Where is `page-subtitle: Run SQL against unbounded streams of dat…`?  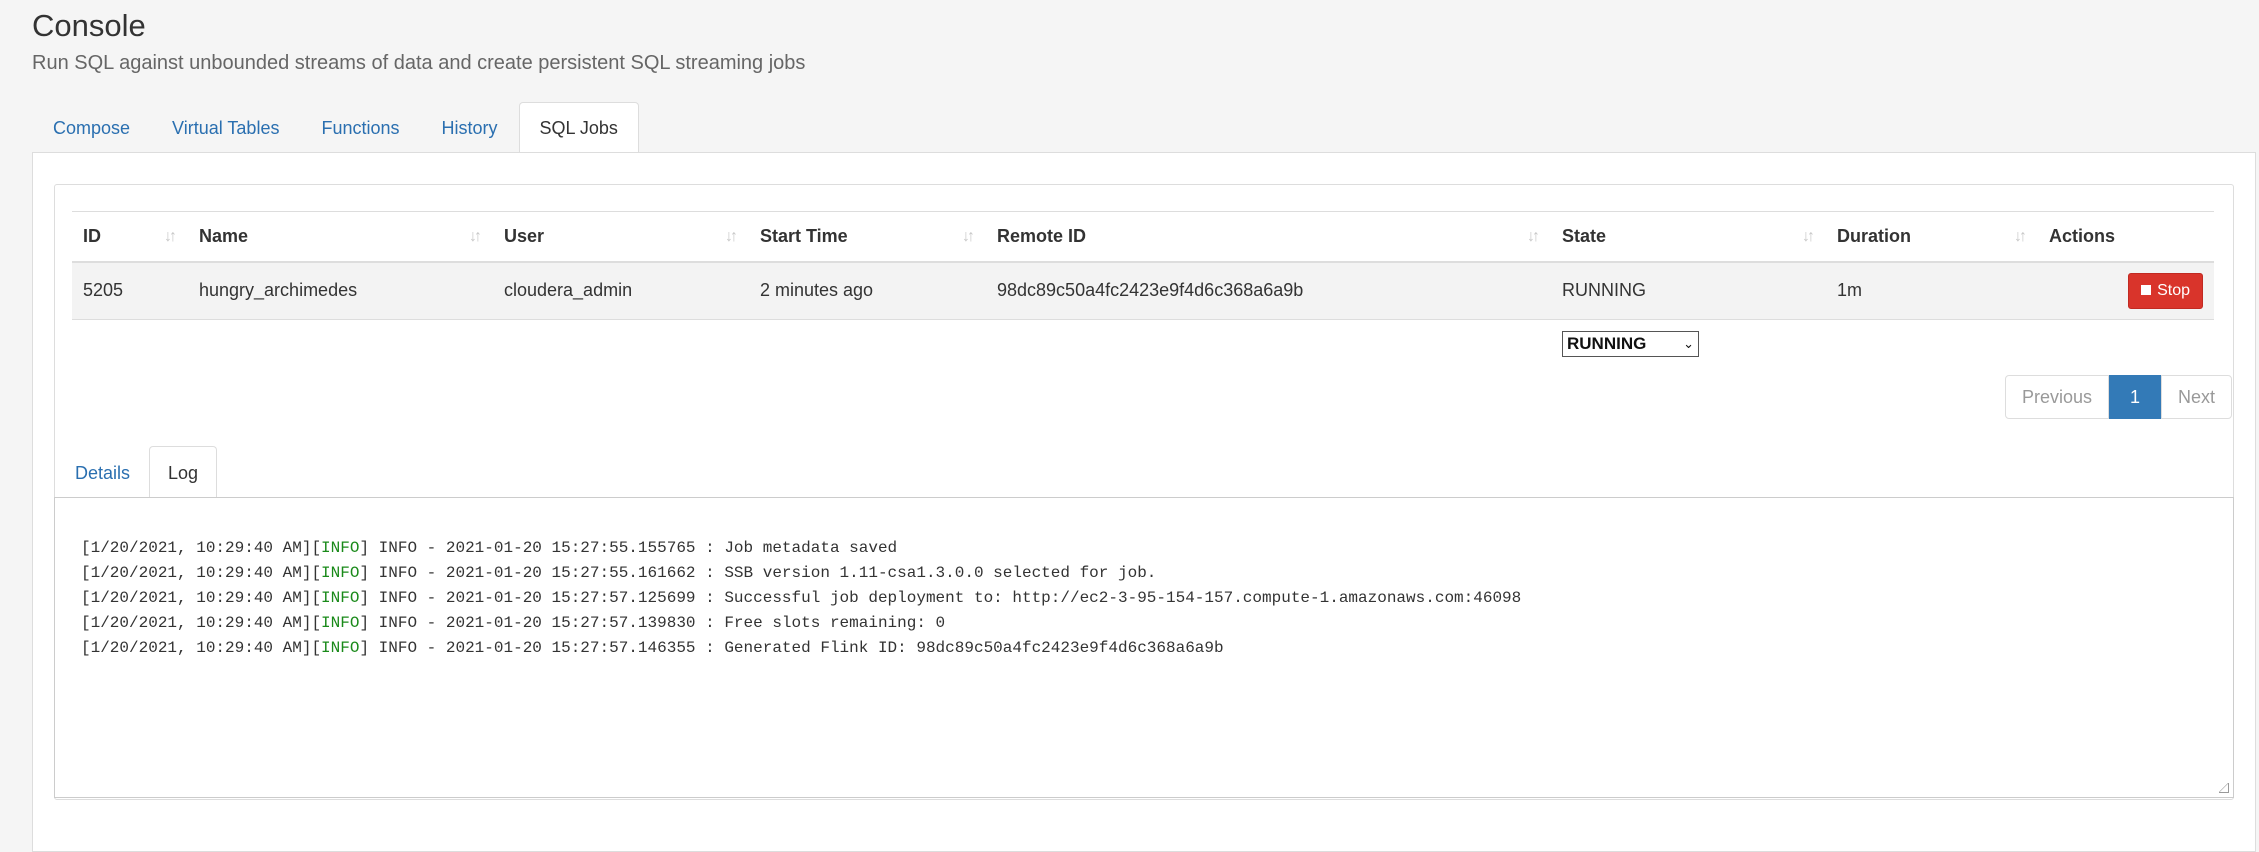 page-subtitle: Run SQL against unbounded streams of dat… is located at coordinates (419, 63).